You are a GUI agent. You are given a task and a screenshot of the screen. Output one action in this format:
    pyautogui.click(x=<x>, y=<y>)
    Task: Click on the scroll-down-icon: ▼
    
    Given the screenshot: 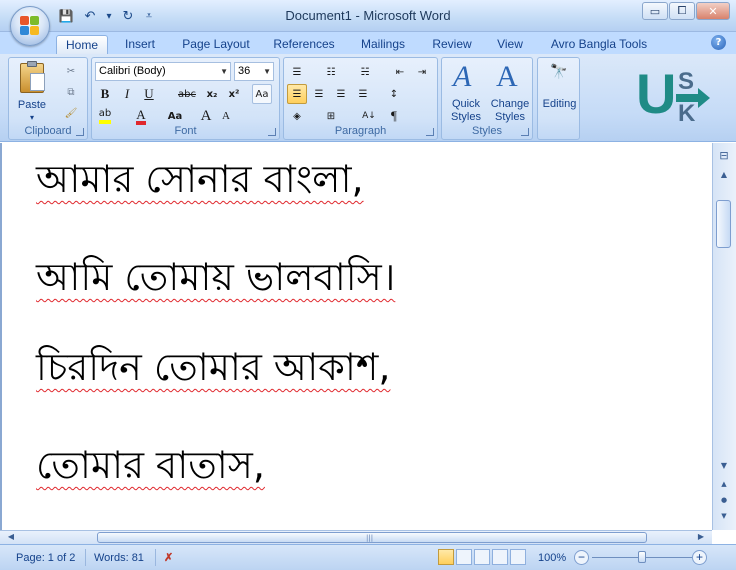 What is the action you would take?
    pyautogui.click(x=724, y=466)
    